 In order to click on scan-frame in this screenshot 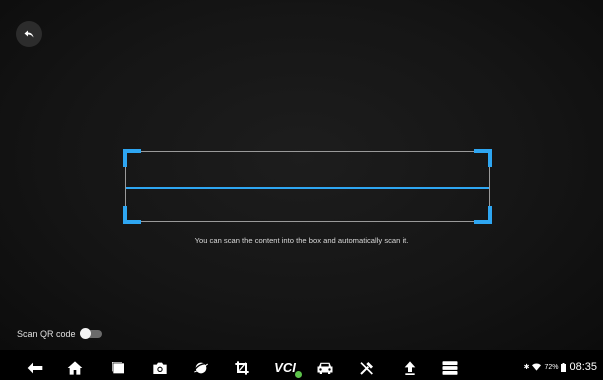, I will do `click(307, 186)`.